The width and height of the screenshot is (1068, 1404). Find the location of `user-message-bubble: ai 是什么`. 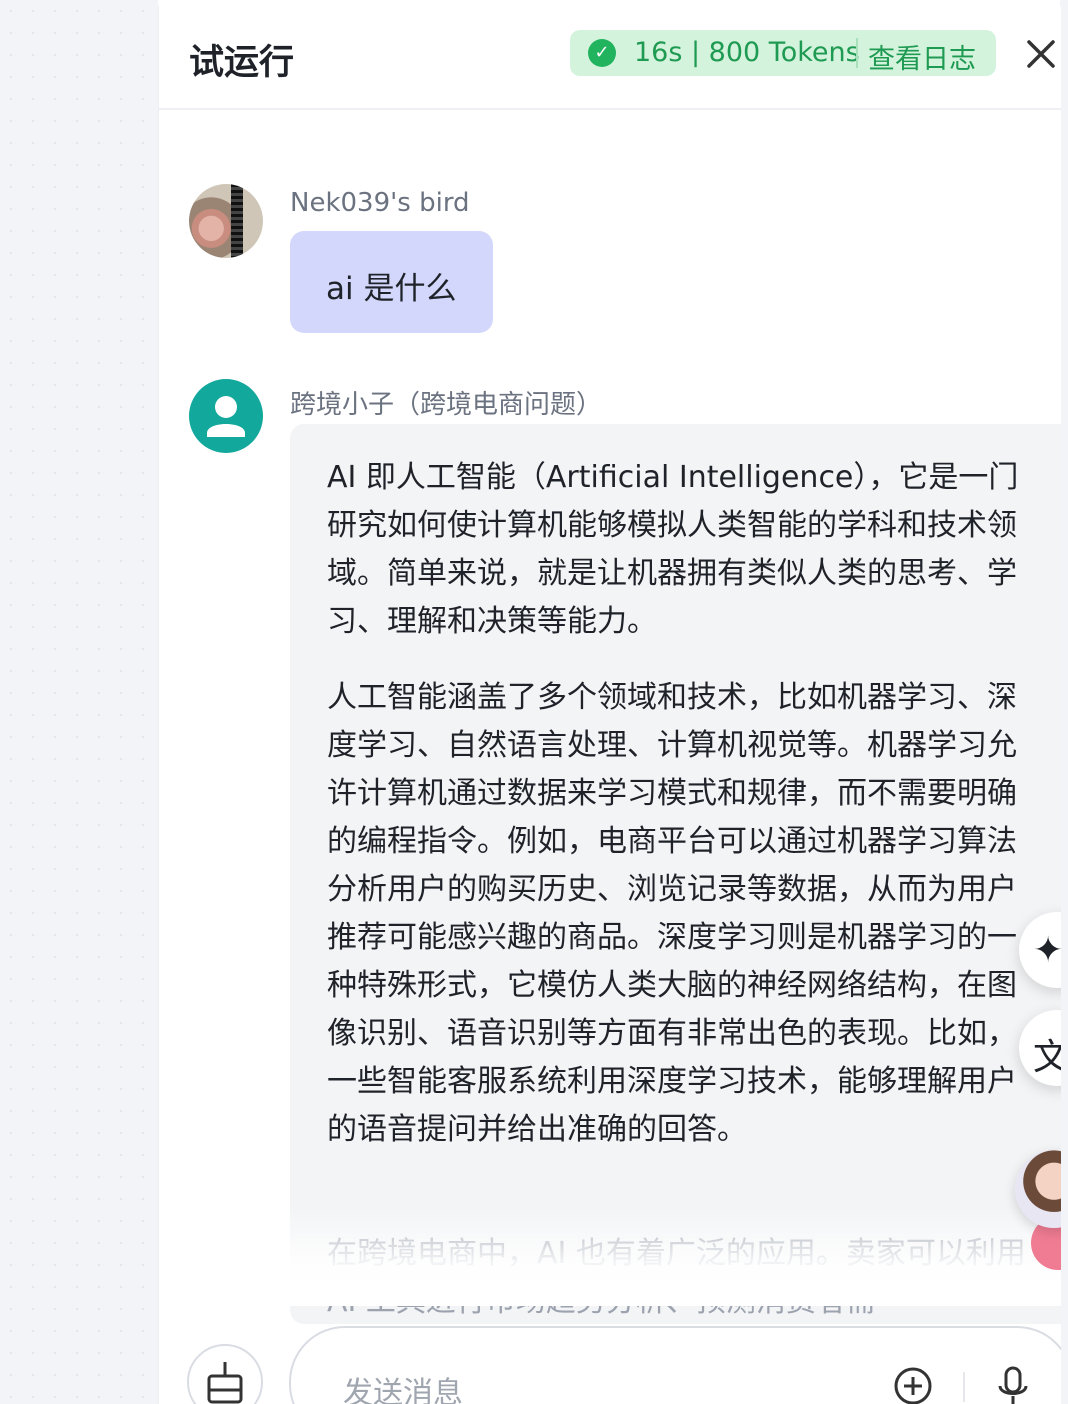

user-message-bubble: ai 是什么 is located at coordinates (391, 282).